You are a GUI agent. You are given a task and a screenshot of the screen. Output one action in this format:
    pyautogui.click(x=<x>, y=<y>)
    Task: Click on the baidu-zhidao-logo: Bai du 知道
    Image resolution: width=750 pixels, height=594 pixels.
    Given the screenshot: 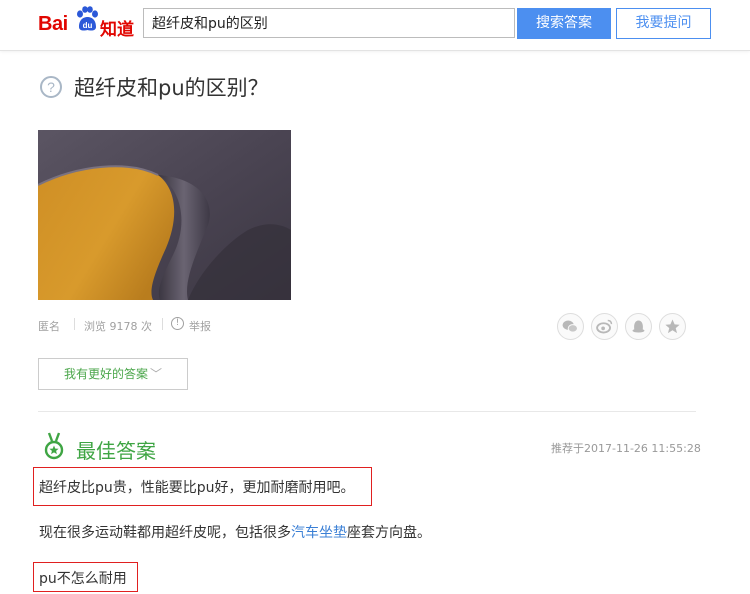 What is the action you would take?
    pyautogui.click(x=88, y=24)
    